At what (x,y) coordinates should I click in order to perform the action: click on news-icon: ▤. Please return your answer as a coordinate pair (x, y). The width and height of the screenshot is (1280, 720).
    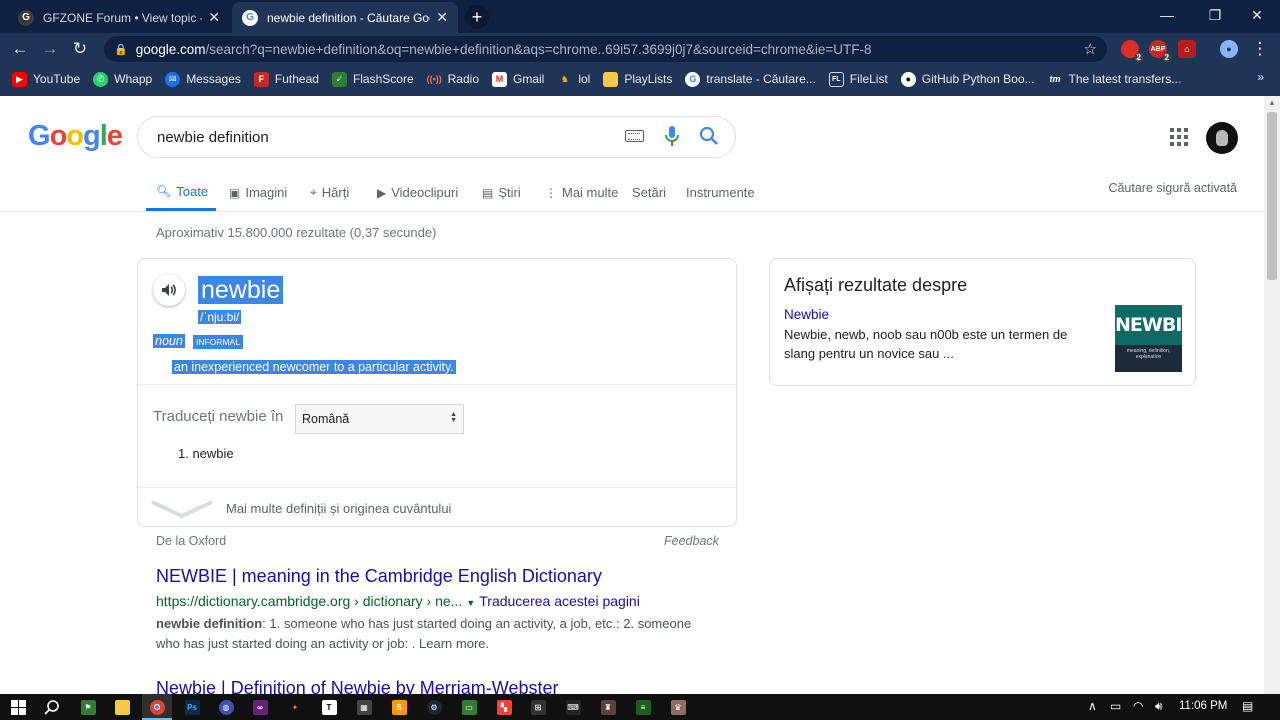
    Looking at the image, I should click on (488, 192).